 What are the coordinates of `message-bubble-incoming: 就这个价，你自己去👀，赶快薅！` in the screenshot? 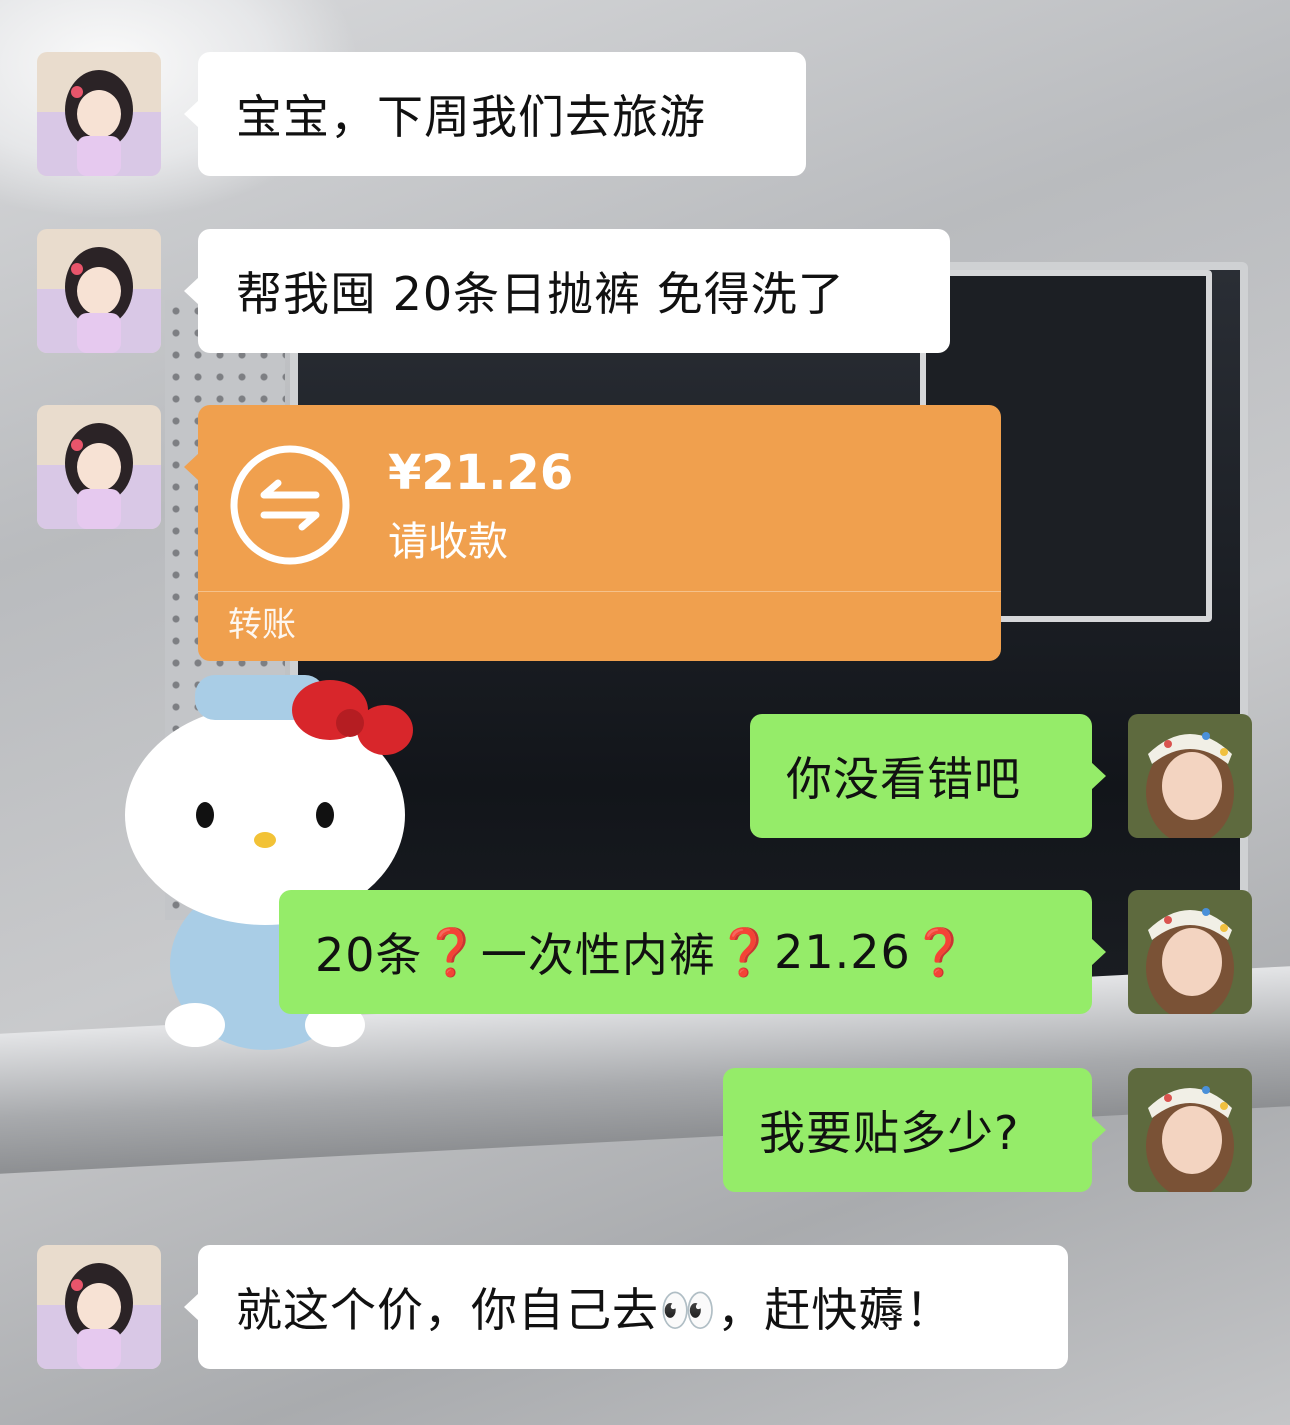 It's located at (626, 1307).